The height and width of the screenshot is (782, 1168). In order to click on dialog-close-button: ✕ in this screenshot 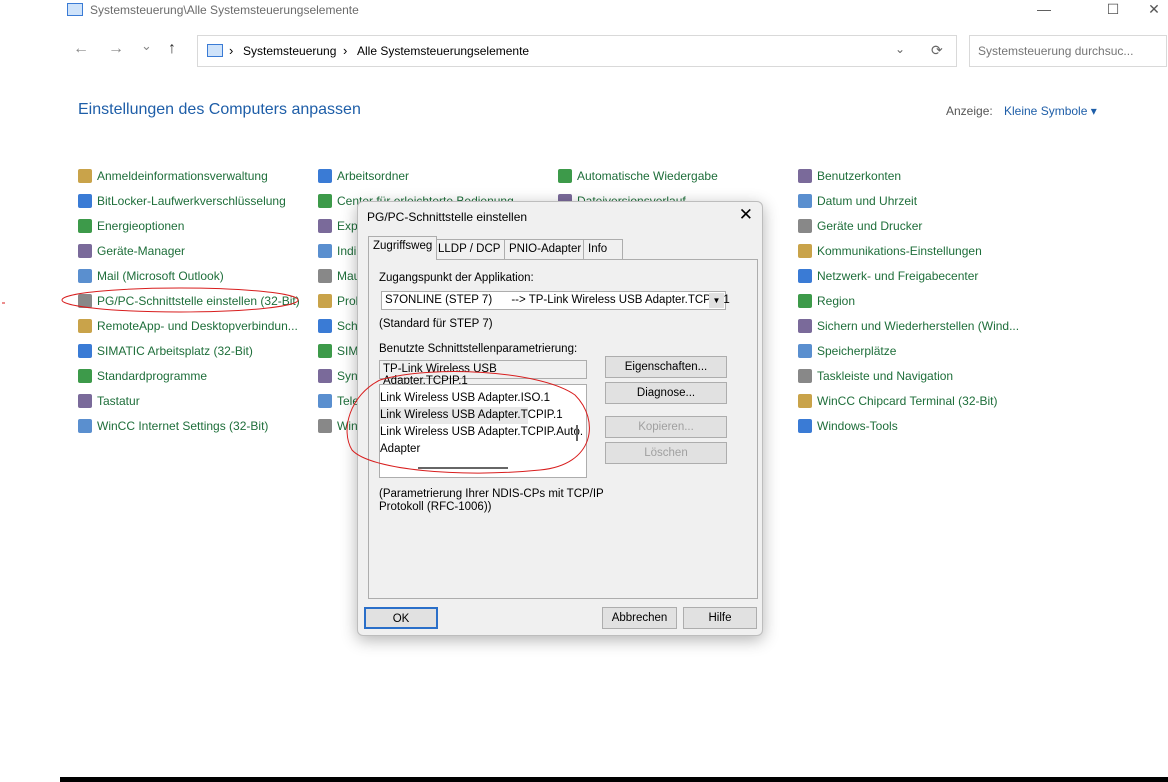, I will do `click(746, 215)`.